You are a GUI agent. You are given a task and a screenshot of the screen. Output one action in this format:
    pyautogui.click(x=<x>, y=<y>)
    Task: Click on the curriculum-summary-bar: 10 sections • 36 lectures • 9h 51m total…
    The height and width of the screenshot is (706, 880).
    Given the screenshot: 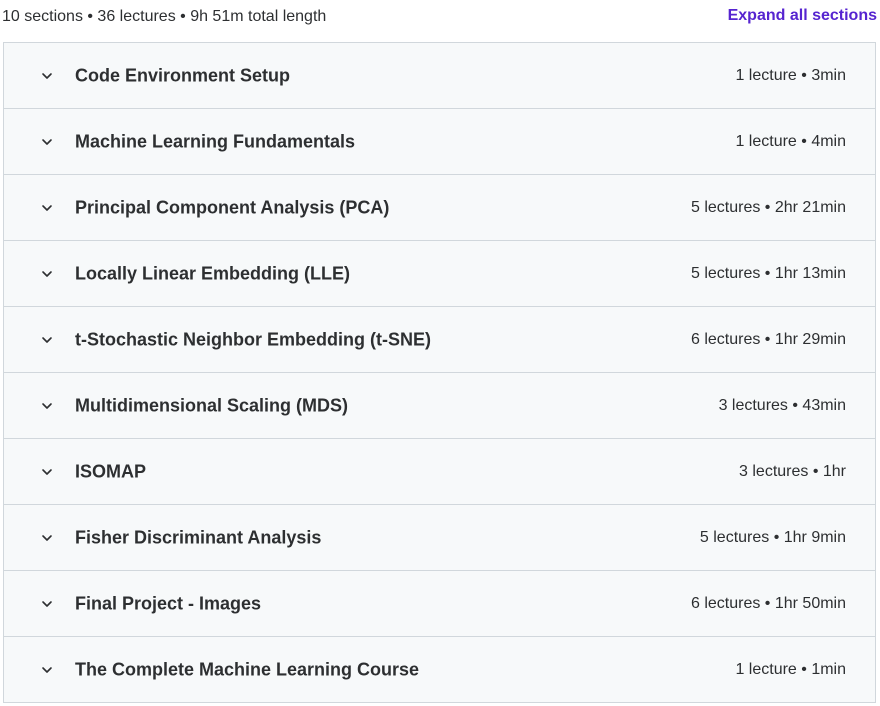 What is the action you would take?
    pyautogui.click(x=440, y=18)
    